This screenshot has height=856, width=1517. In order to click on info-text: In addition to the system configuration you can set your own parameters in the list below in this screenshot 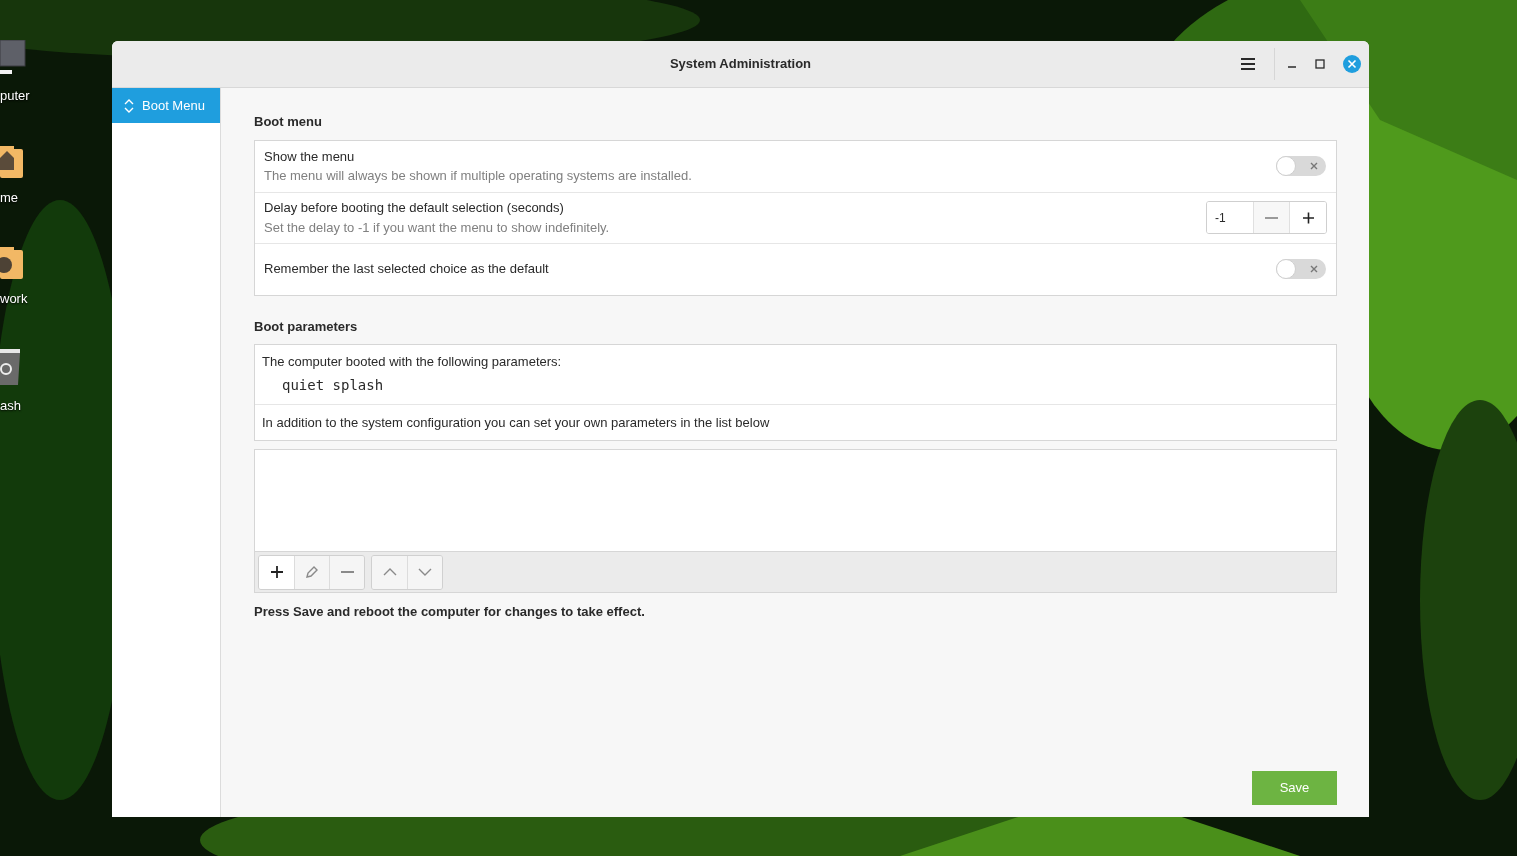, I will do `click(516, 422)`.